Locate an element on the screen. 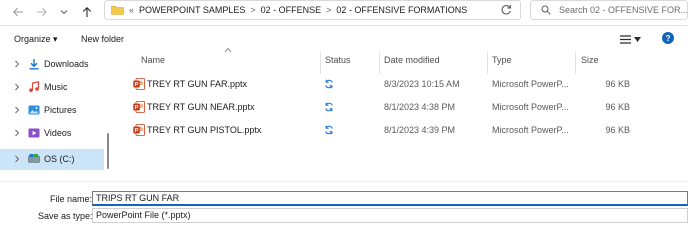  new-folder-button: New folder is located at coordinates (102, 39).